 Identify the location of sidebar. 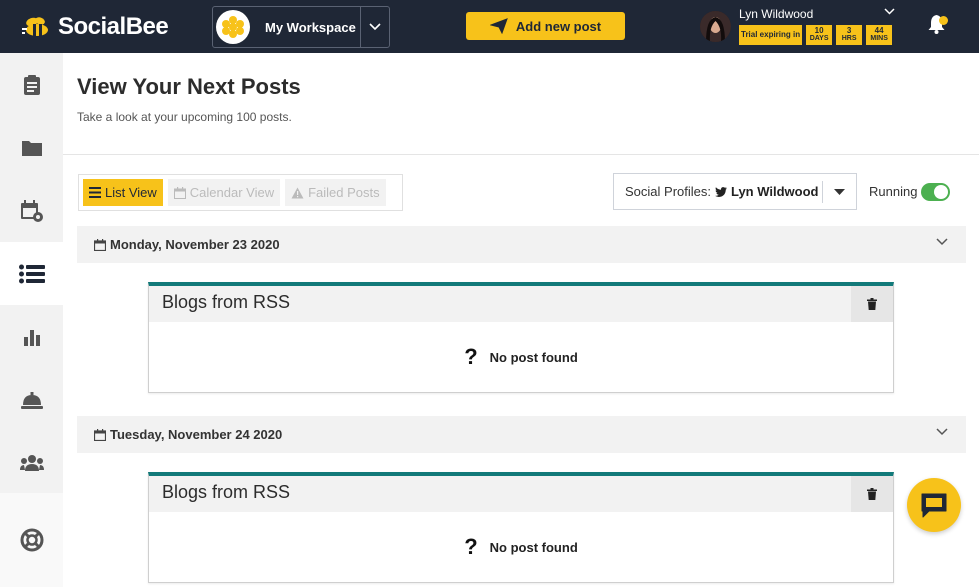
(31, 320).